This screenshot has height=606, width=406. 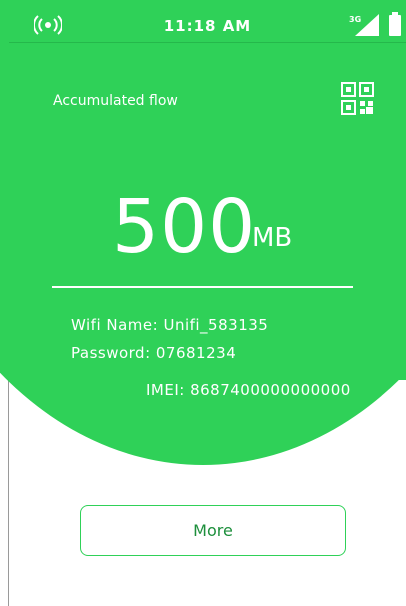 What do you see at coordinates (170, 325) in the screenshot?
I see `wifi-name-text: Wifi Name: Unifi_583135` at bounding box center [170, 325].